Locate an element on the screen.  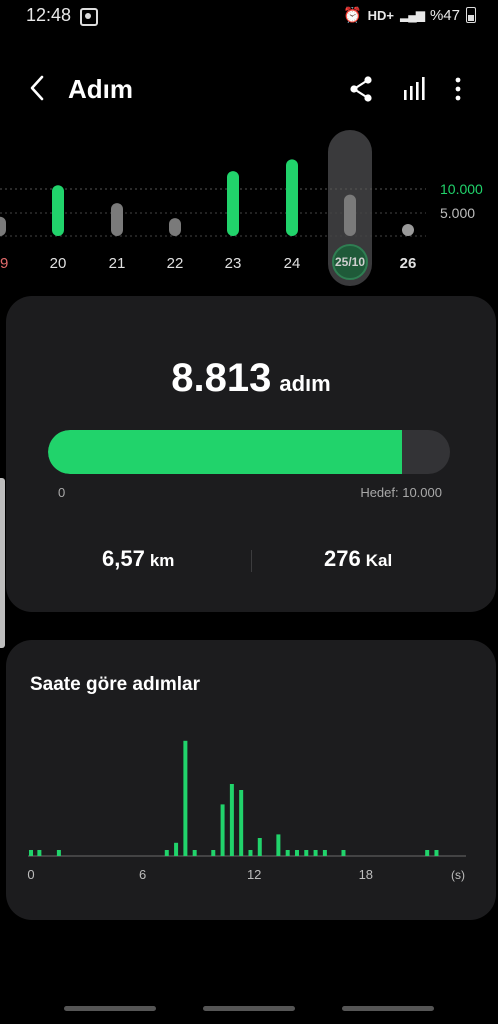
hourly-tick-label: 0 is located at coordinates (30, 874).